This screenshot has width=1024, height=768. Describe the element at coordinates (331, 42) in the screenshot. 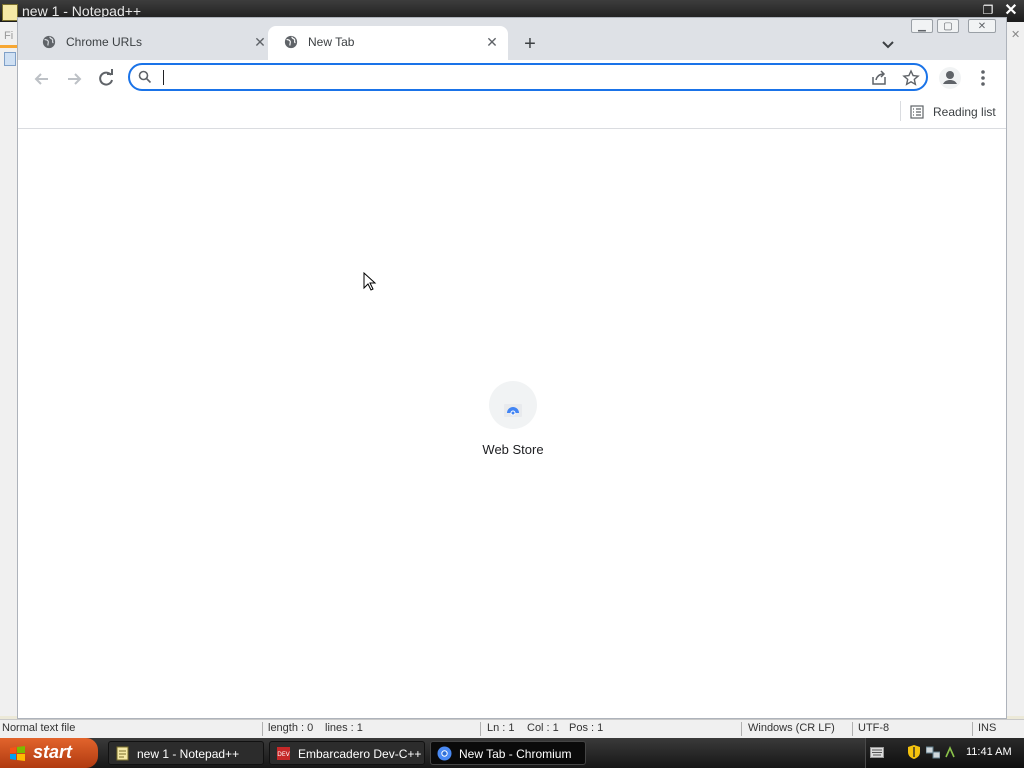

I see `tab-title: New Tab` at that location.